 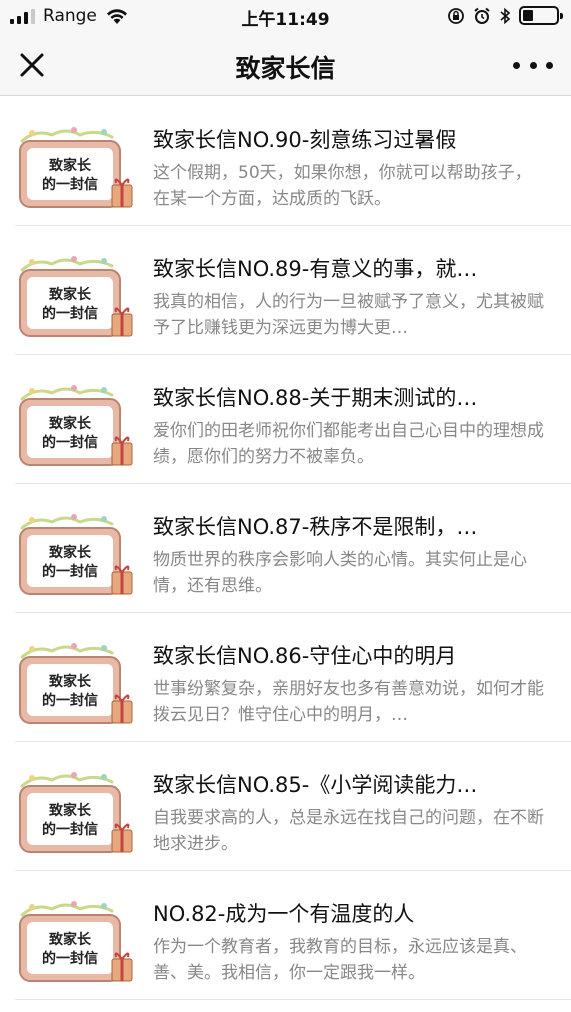 I want to click on article-title: NO.82-成为一个有温度的人, so click(x=284, y=914).